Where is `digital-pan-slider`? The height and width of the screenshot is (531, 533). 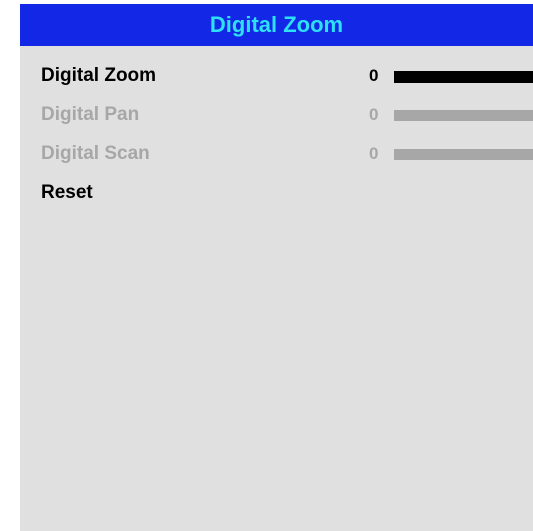
digital-pan-slider is located at coordinates (463, 115).